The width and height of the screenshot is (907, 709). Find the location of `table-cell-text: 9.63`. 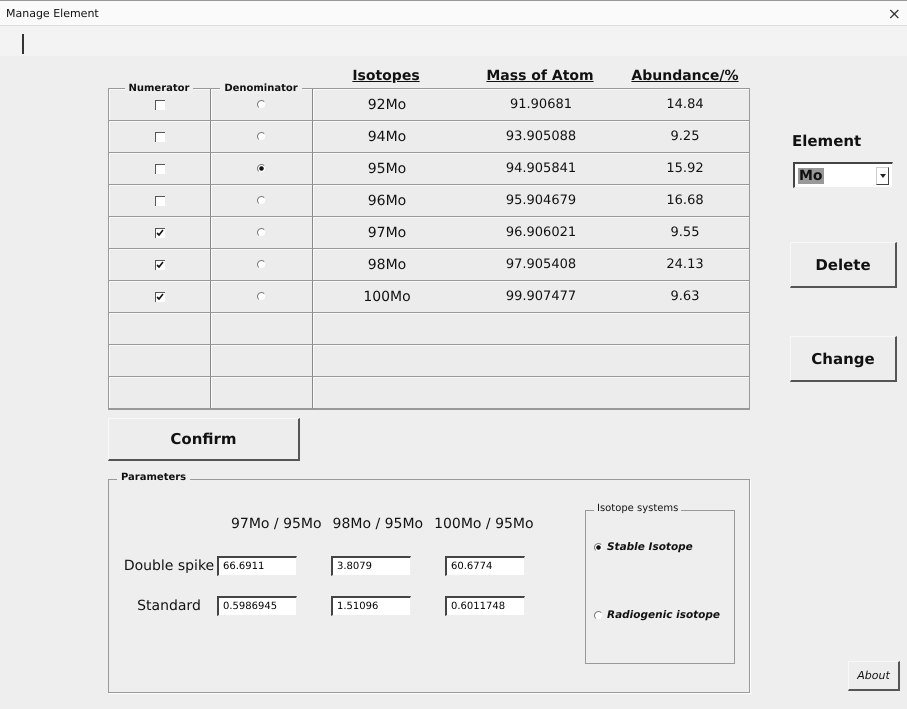

table-cell-text: 9.63 is located at coordinates (685, 296).